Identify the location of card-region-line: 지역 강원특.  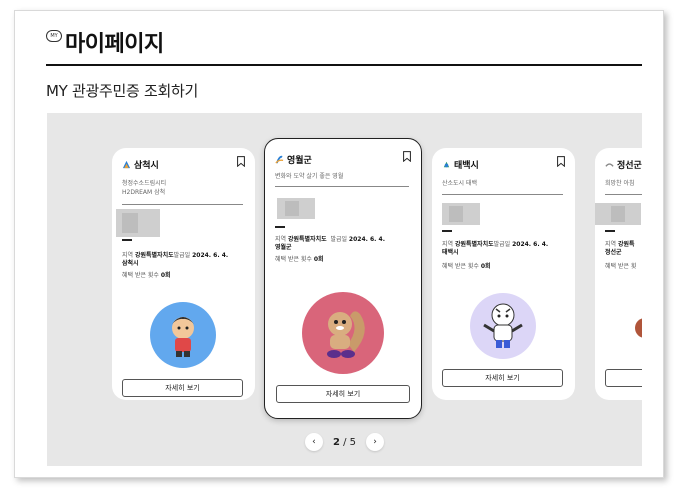
(620, 244).